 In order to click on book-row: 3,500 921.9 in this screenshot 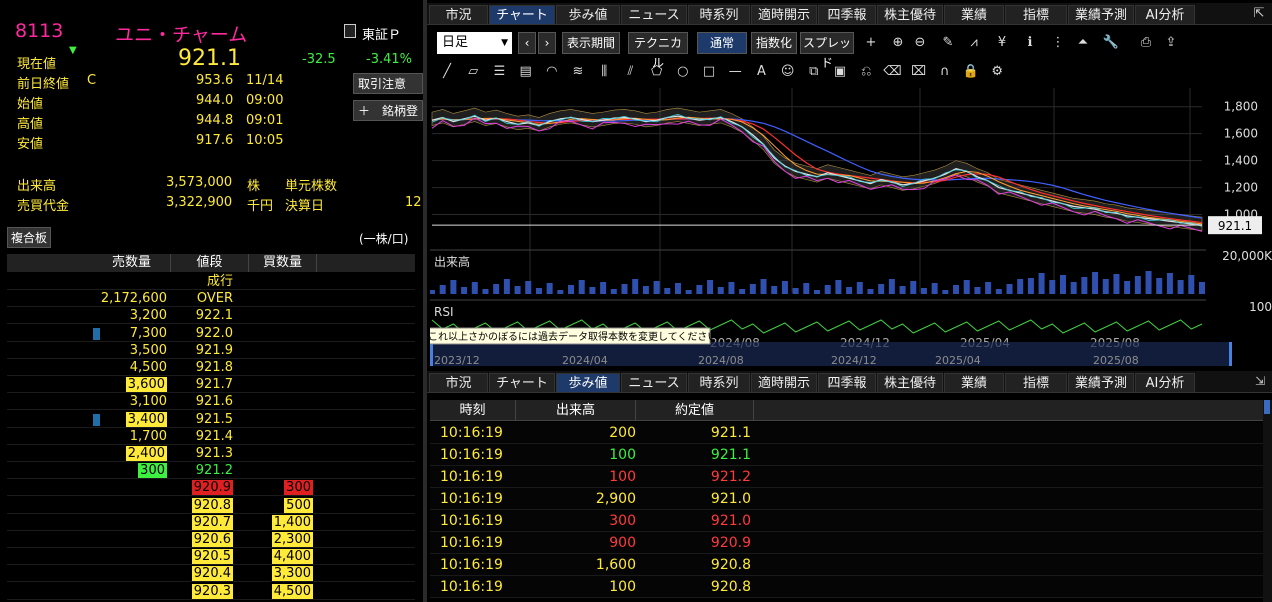, I will do `click(211, 350)`.